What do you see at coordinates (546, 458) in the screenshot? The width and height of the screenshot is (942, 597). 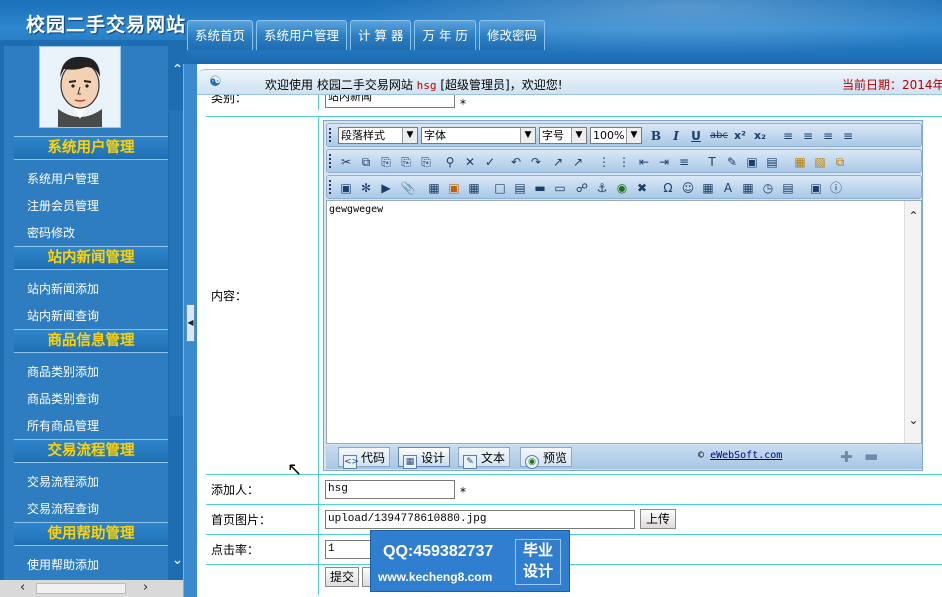 I see `mode-preview-button: ◉ 预览` at bounding box center [546, 458].